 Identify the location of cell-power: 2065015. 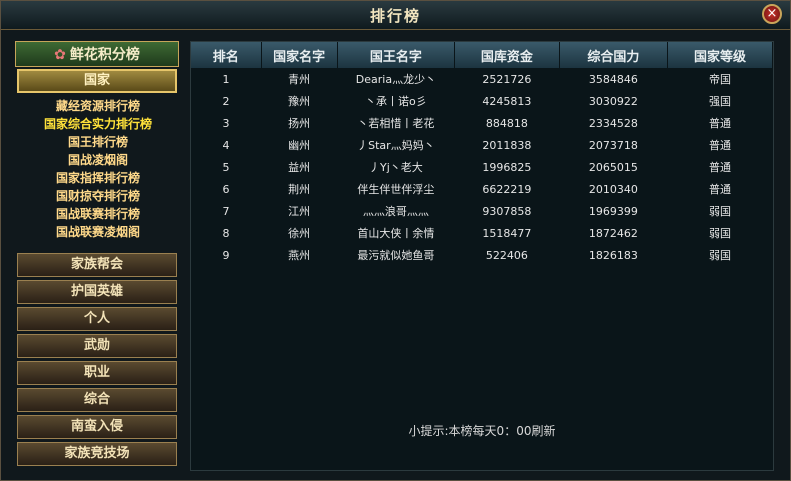
(613, 167).